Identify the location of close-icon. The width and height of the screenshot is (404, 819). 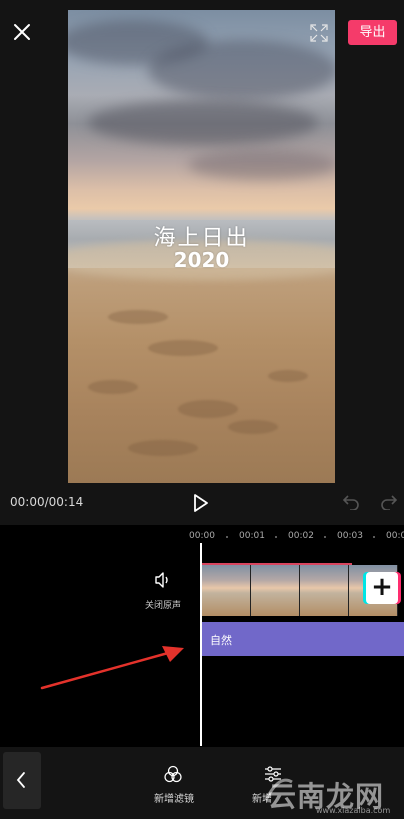
(22, 32).